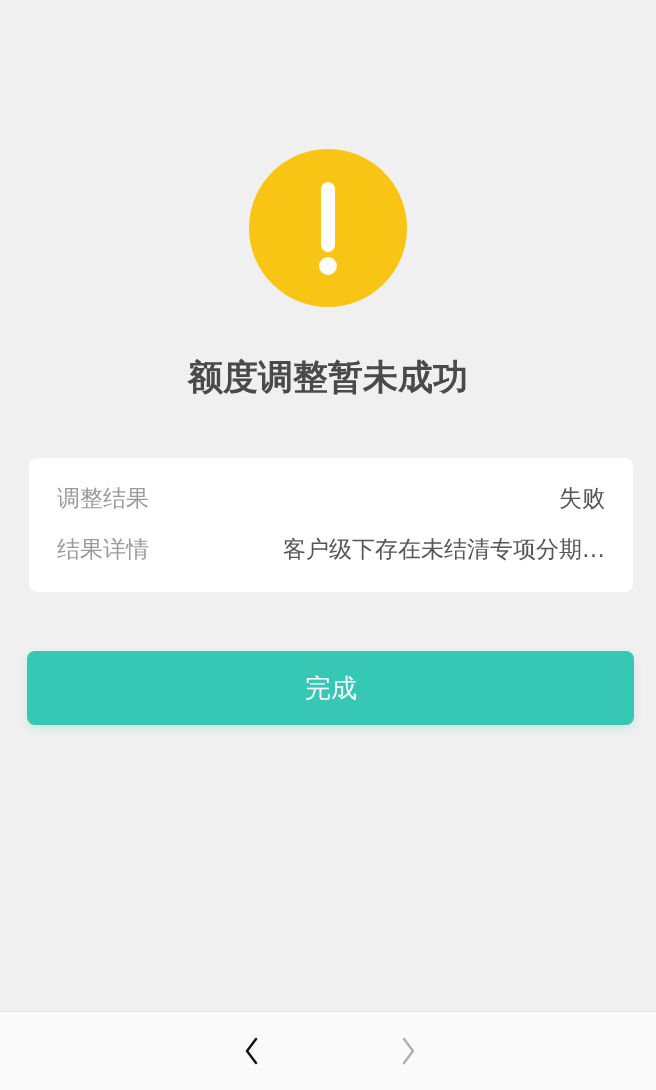 This screenshot has width=656, height=1090. What do you see at coordinates (582, 498) in the screenshot?
I see `row-value: 失败` at bounding box center [582, 498].